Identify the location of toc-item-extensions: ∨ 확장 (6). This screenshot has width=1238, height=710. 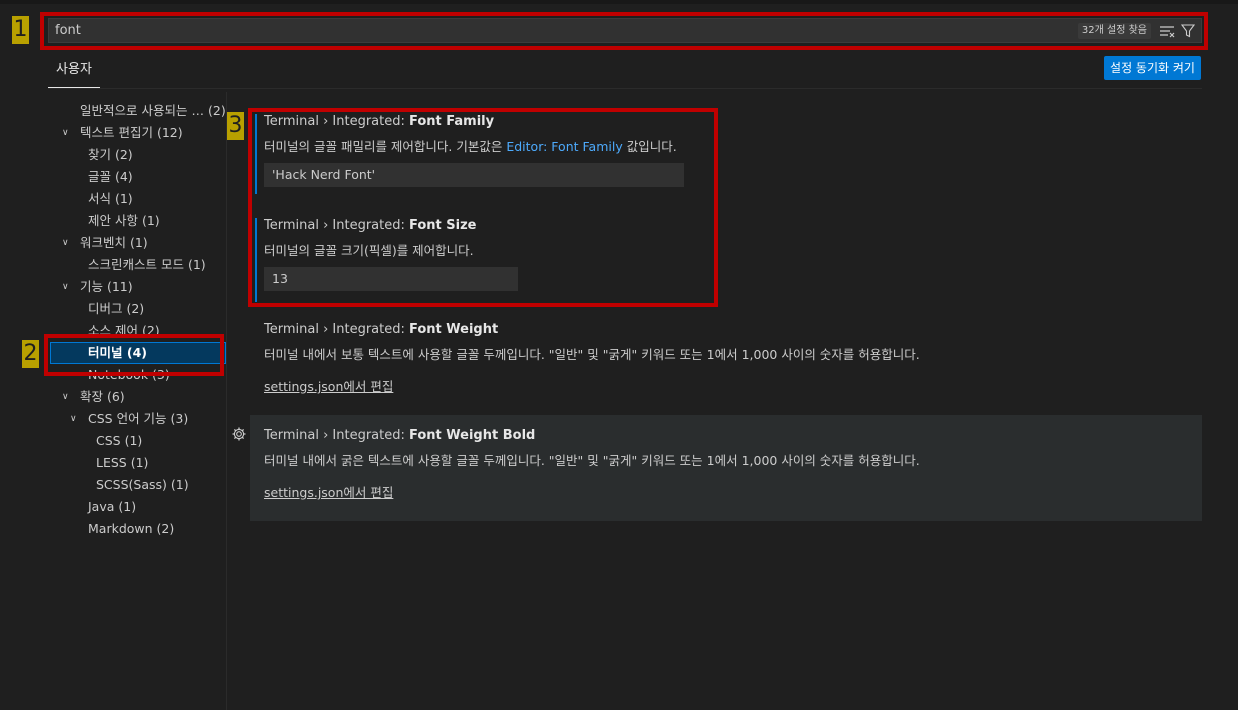
(93, 397).